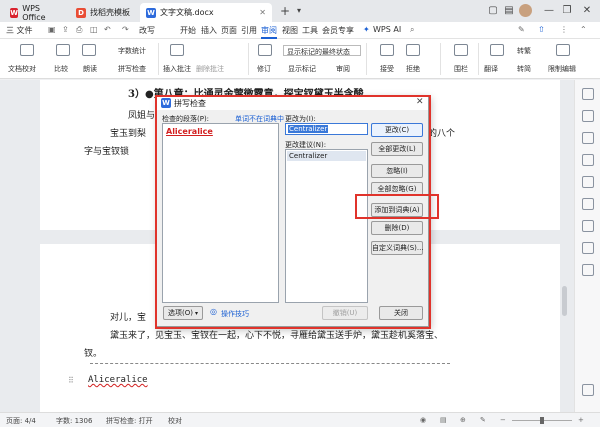 The height and width of the screenshot is (427, 600). Describe the element at coordinates (541, 29) in the screenshot. I see `share-icon: ⇧` at that location.